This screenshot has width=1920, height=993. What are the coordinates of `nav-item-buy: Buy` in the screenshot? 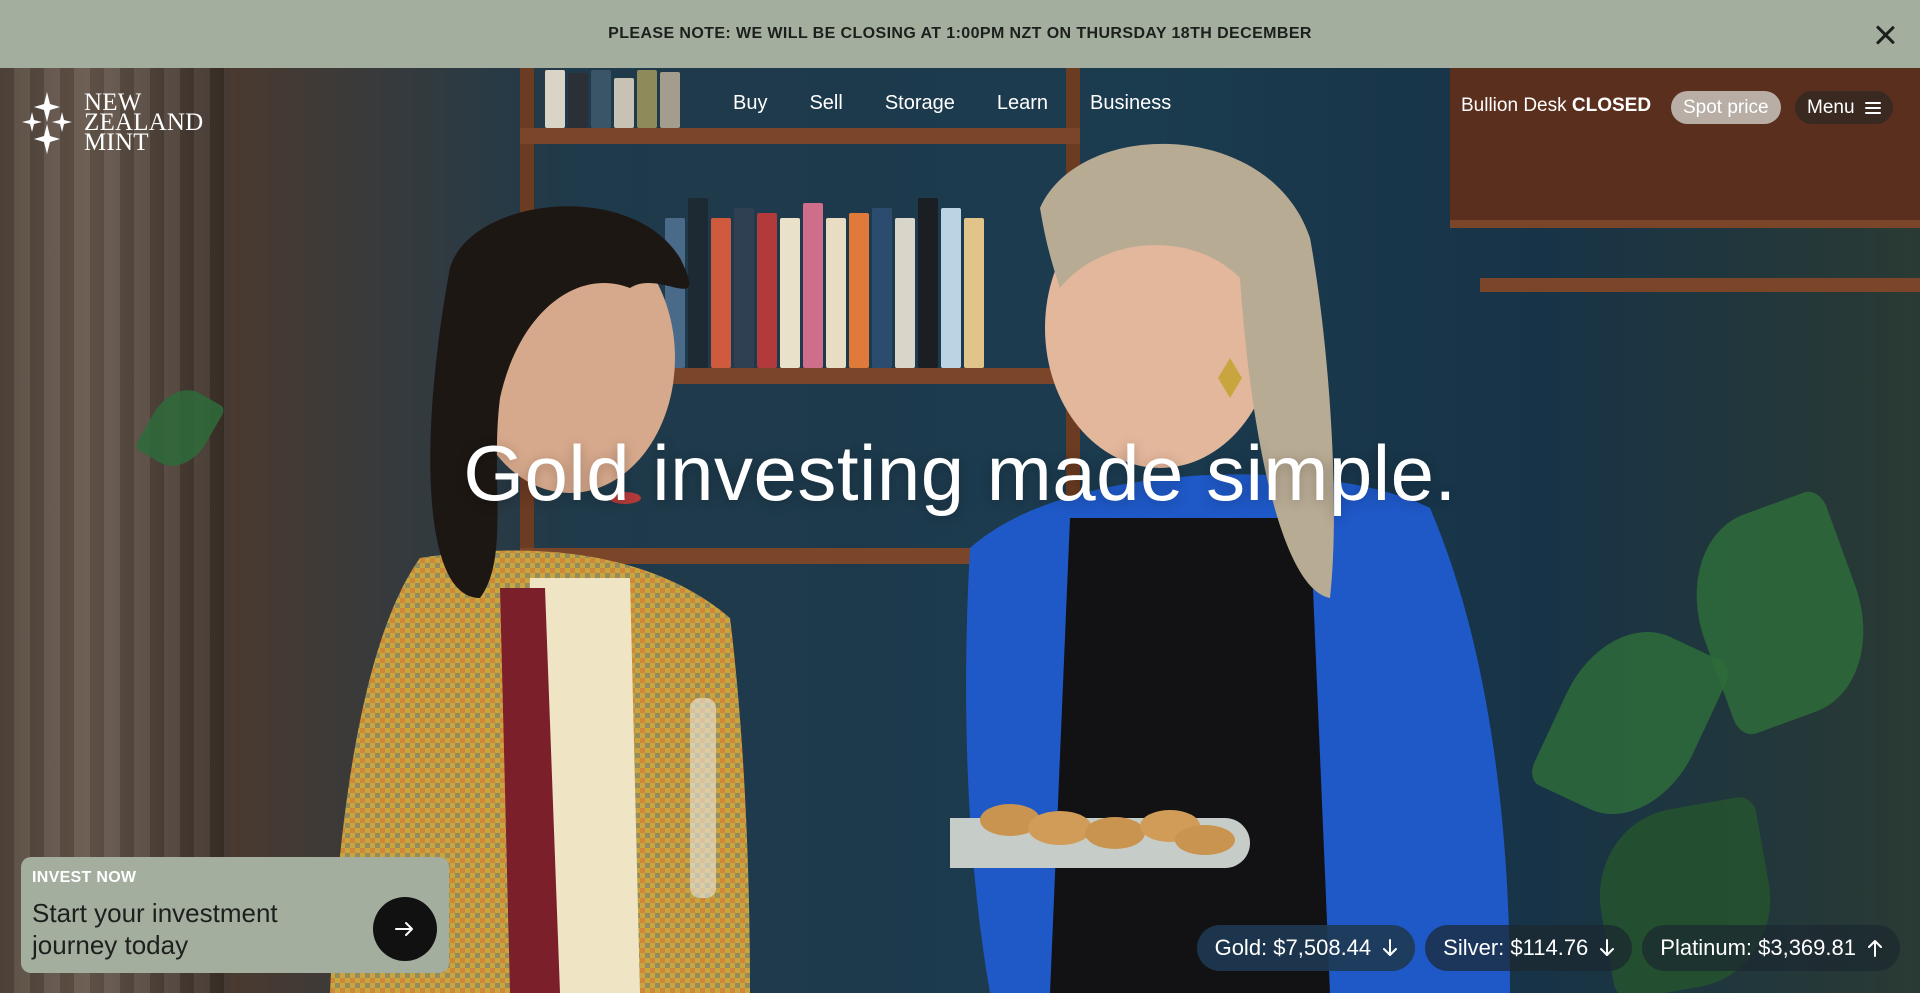 It's located at (750, 103).